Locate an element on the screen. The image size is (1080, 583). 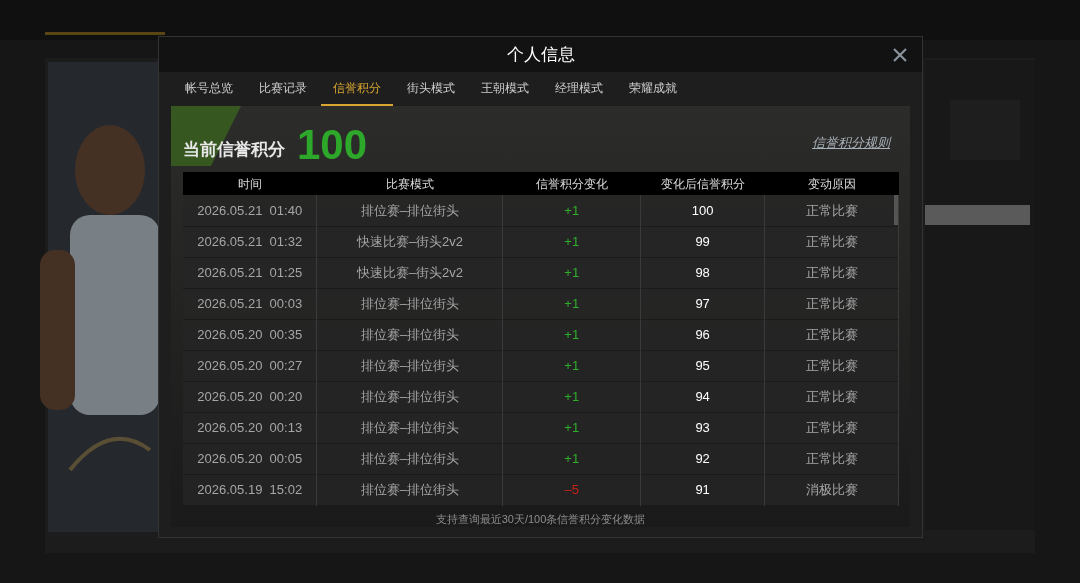
table-cell: 98 is located at coordinates (702, 272).